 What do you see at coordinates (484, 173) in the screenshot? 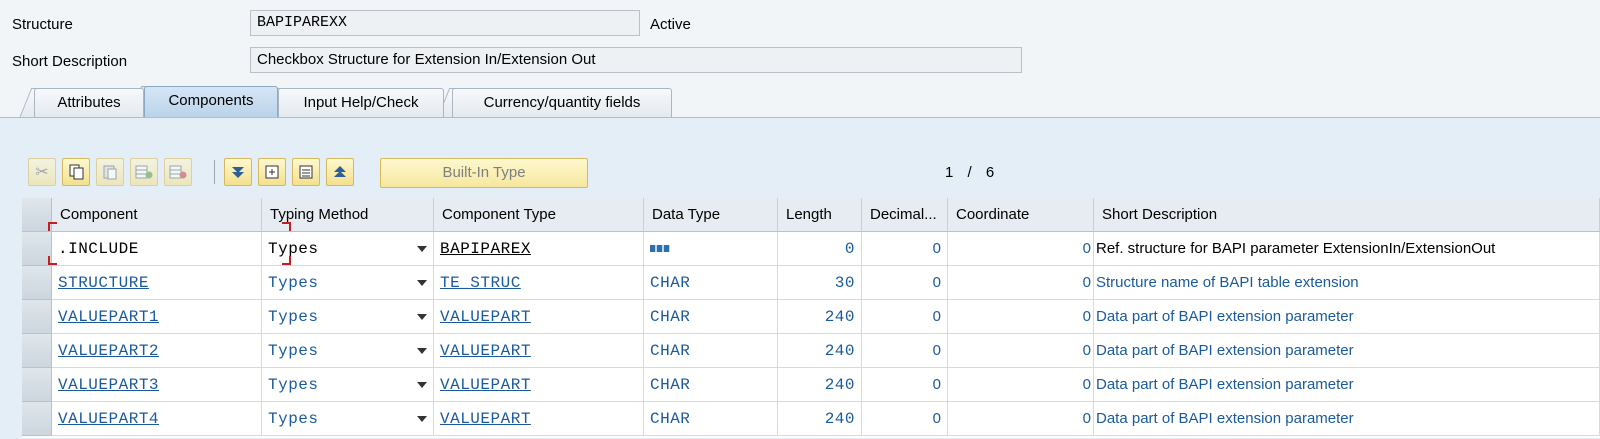
I see `built-in-type-button: Built-In Type` at bounding box center [484, 173].